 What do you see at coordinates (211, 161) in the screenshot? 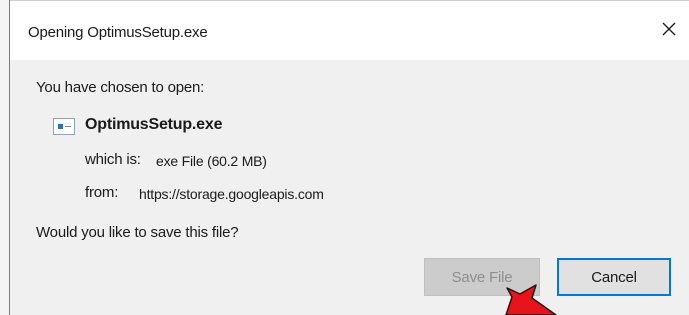
I see `file-type-value: exe File (60.2 MB)` at bounding box center [211, 161].